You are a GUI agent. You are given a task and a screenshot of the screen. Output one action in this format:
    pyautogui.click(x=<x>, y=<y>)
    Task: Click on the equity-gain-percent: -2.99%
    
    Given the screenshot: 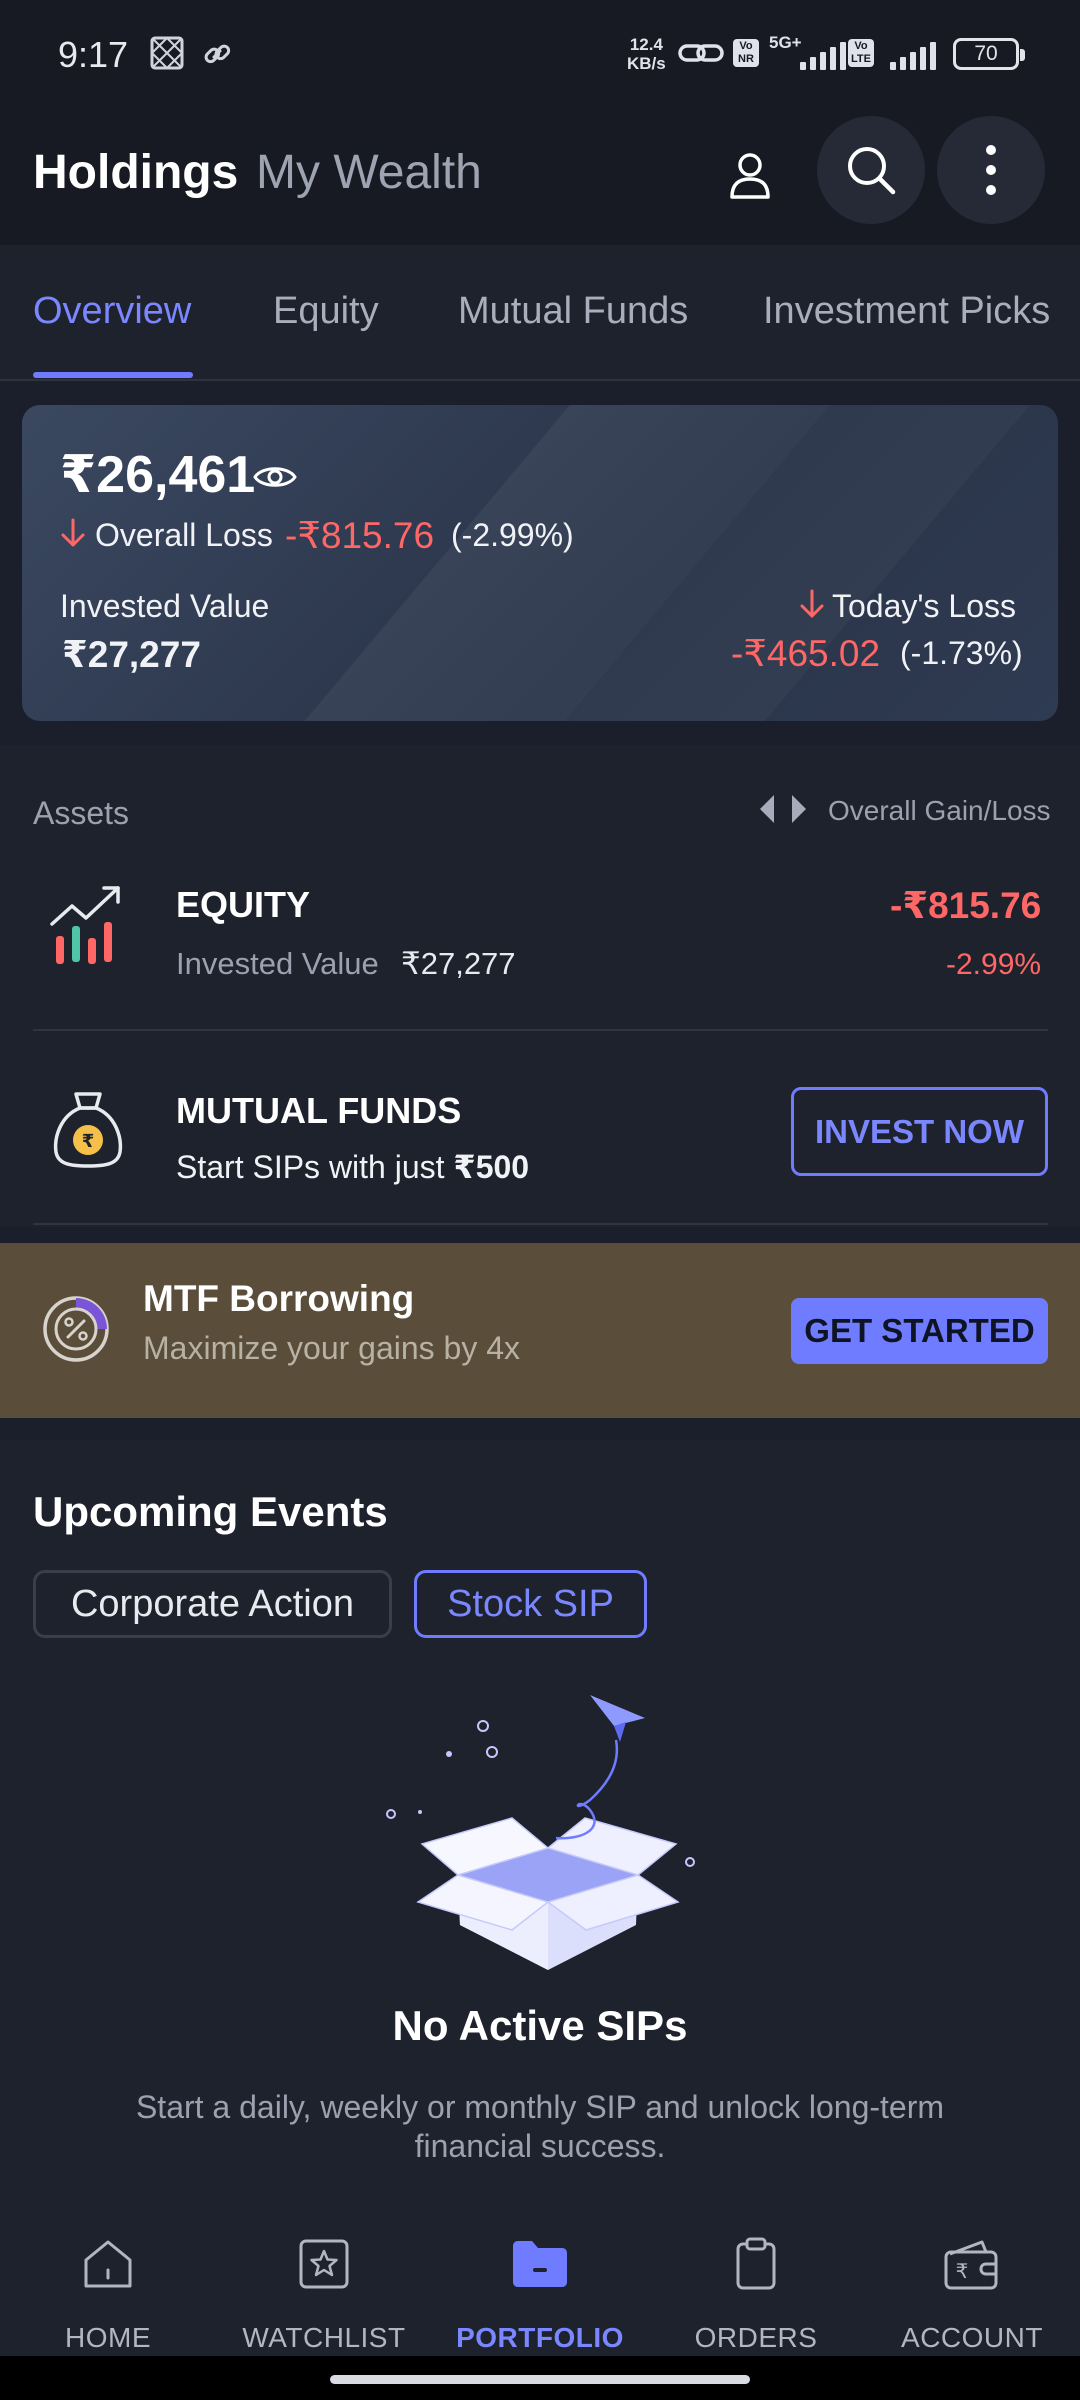 What is the action you would take?
    pyautogui.click(x=994, y=964)
    